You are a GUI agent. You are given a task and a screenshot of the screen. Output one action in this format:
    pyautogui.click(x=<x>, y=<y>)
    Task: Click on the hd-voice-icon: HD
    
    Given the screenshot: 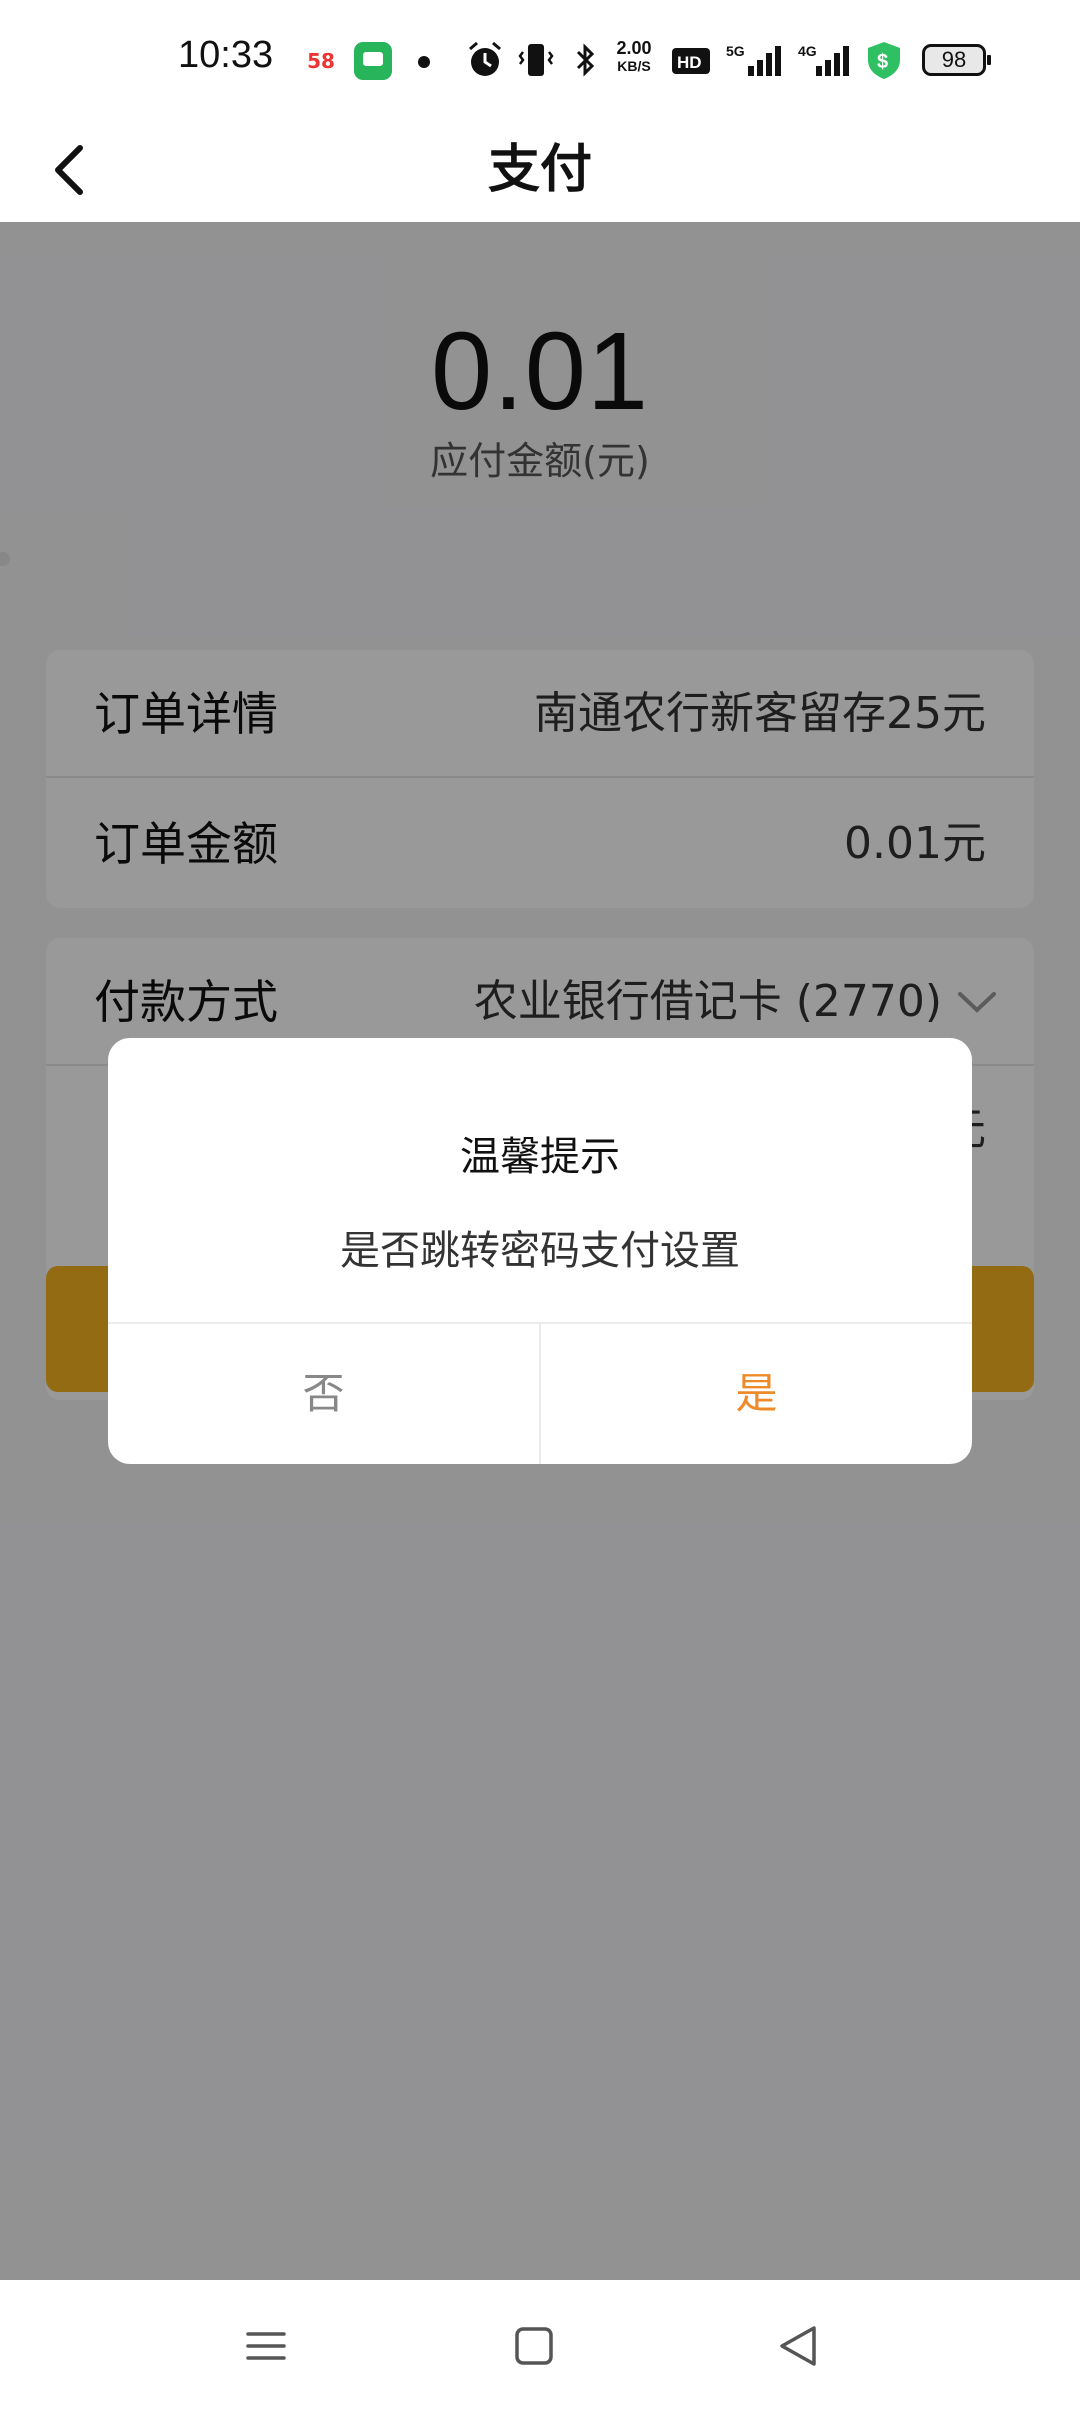 What is the action you would take?
    pyautogui.click(x=691, y=61)
    